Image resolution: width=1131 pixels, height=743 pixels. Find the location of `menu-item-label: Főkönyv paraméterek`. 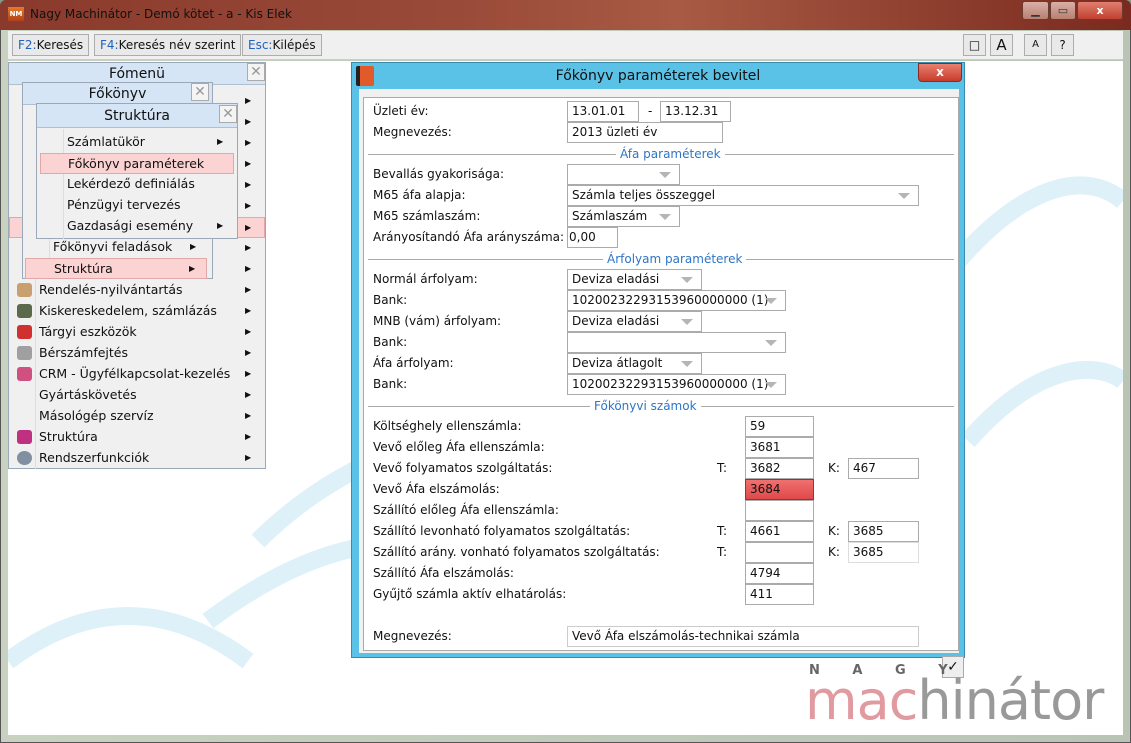

menu-item-label: Főkönyv paraméterek is located at coordinates (136, 163).